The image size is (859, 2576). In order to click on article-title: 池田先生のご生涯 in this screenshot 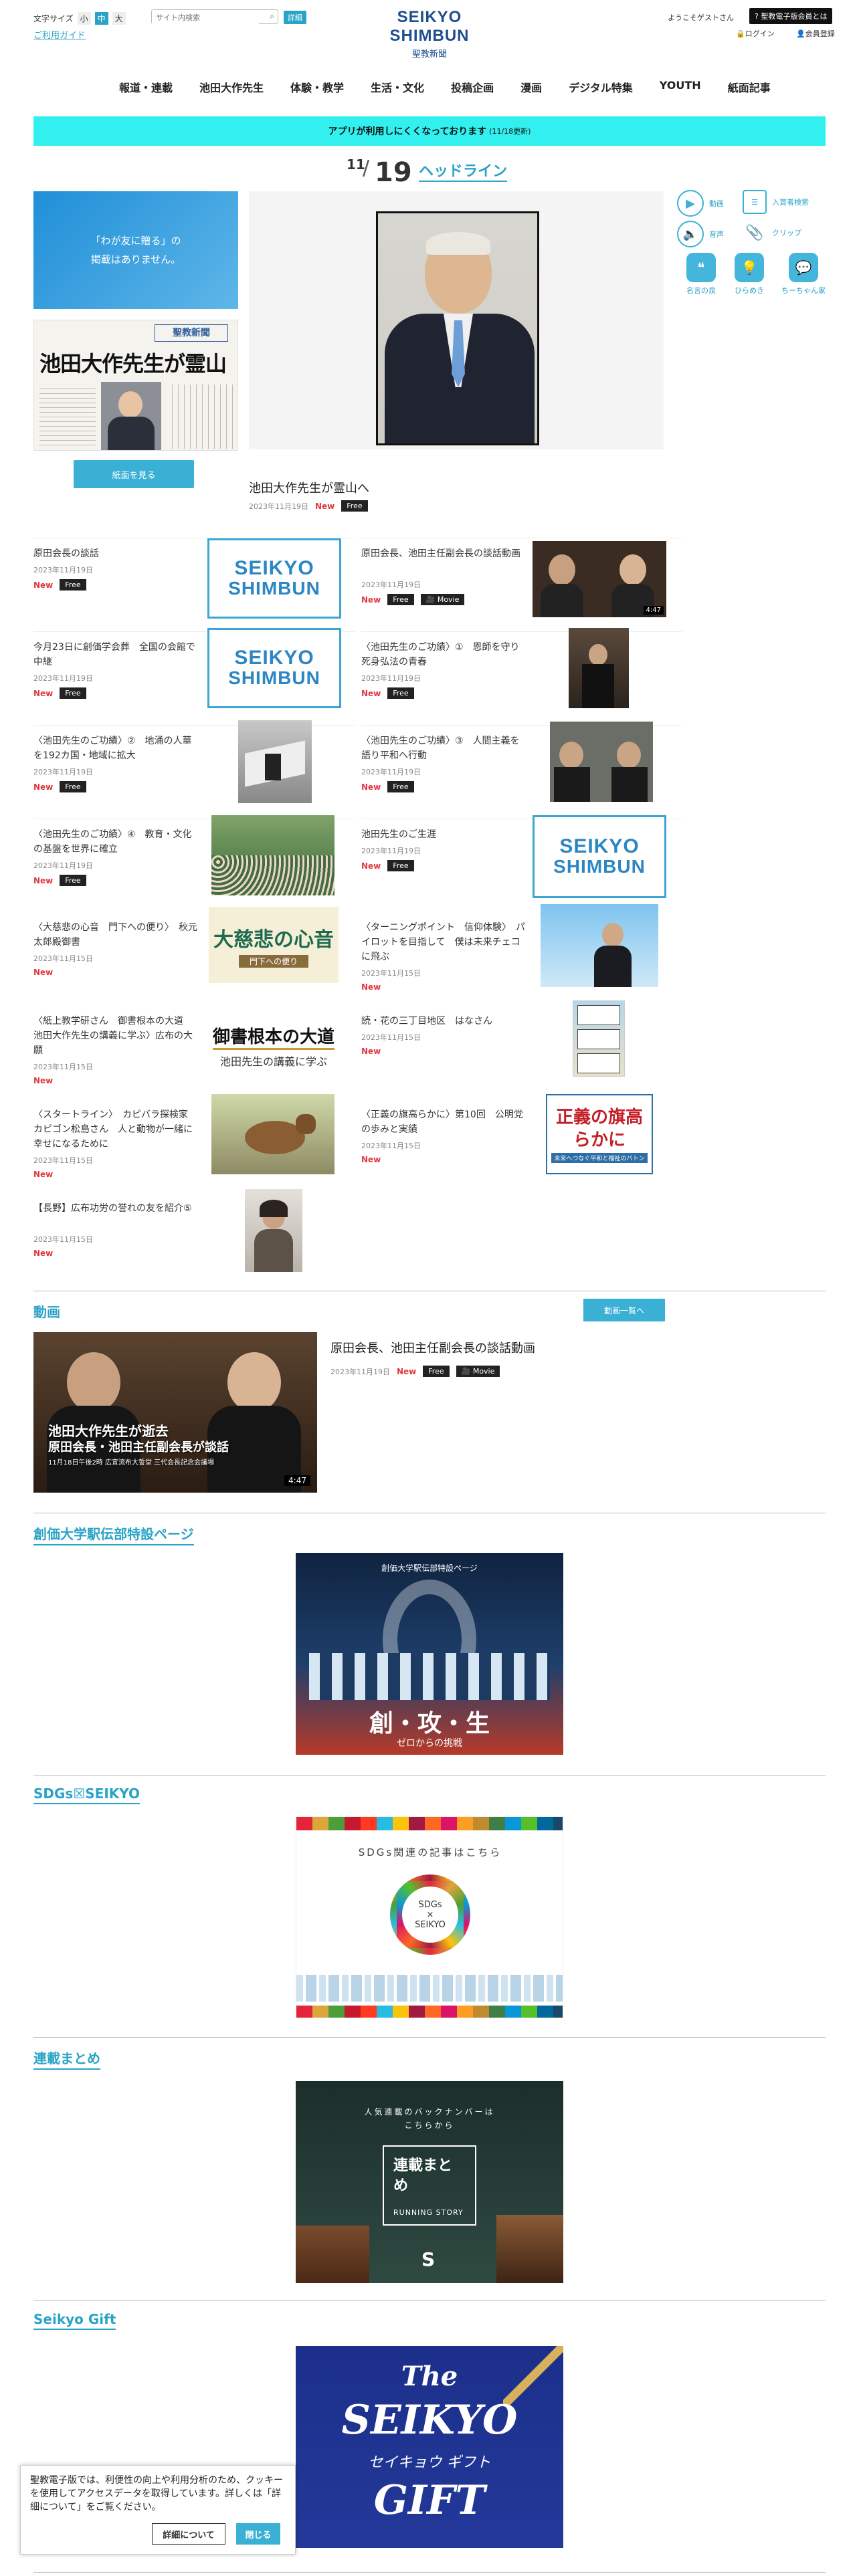, I will do `click(399, 834)`.